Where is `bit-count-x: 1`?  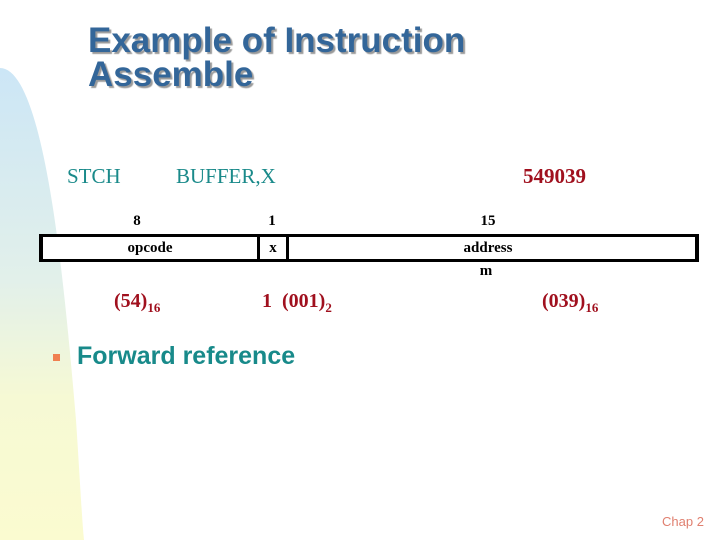
bit-count-x: 1 is located at coordinates (272, 221).